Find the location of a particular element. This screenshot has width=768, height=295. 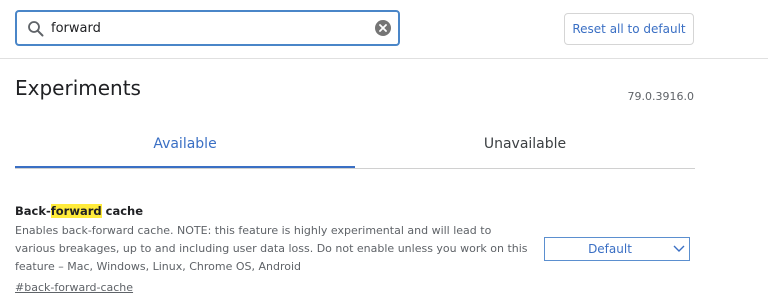

feature-title-suffix: cache is located at coordinates (122, 211).